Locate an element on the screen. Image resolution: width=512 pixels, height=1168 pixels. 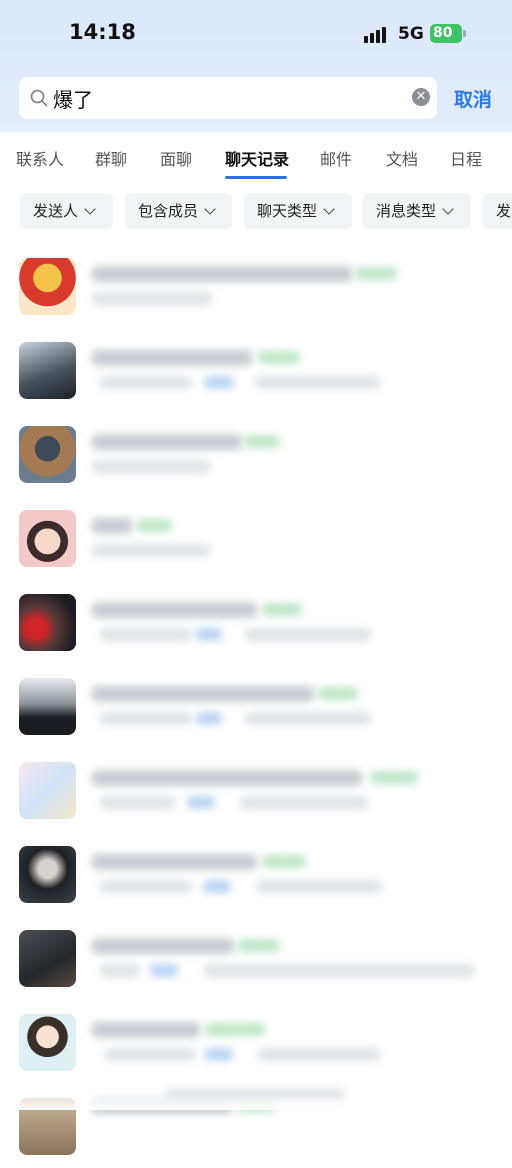
search-icon is located at coordinates (39, 98).